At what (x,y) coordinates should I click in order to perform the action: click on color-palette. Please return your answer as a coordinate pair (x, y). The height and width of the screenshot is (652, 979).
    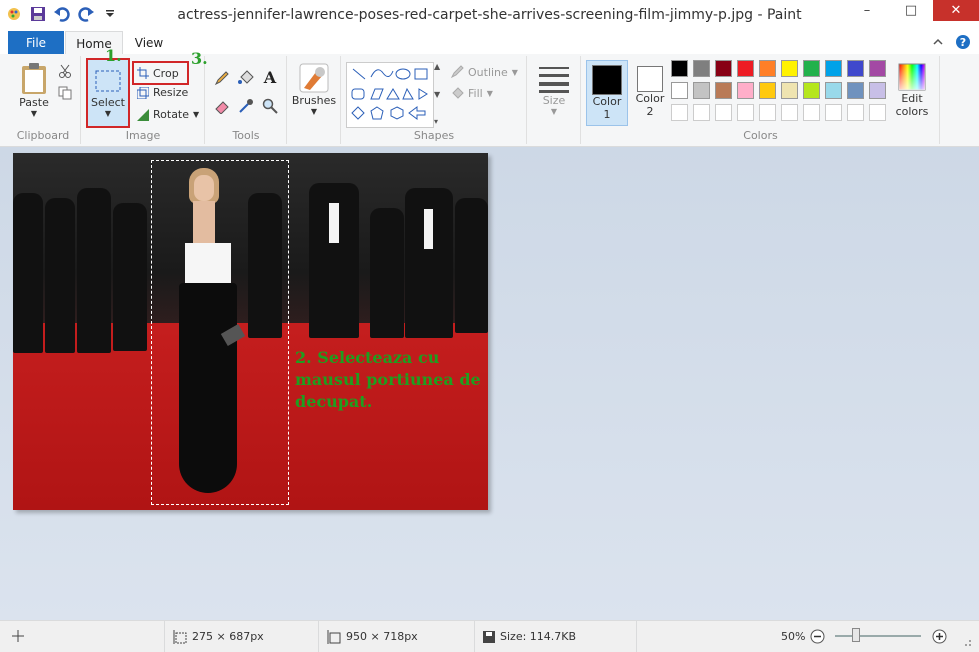
    Looking at the image, I should click on (779, 92).